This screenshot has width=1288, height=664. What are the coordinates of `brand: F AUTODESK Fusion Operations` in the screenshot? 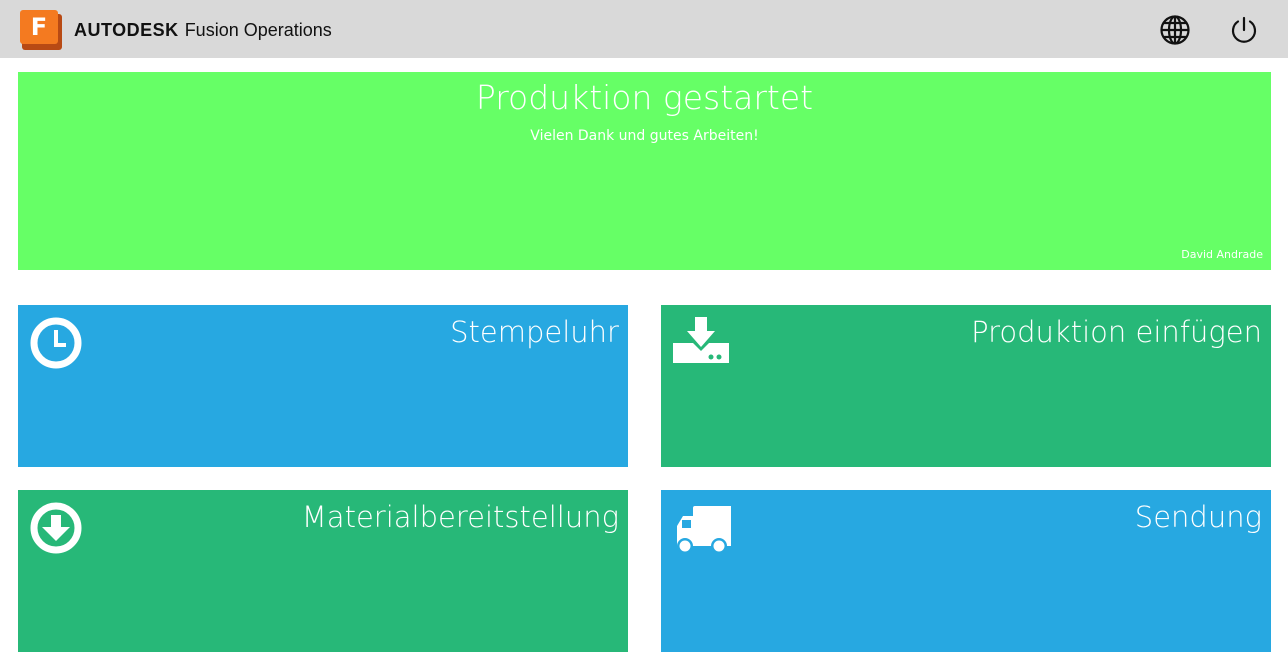 It's located at (176, 30).